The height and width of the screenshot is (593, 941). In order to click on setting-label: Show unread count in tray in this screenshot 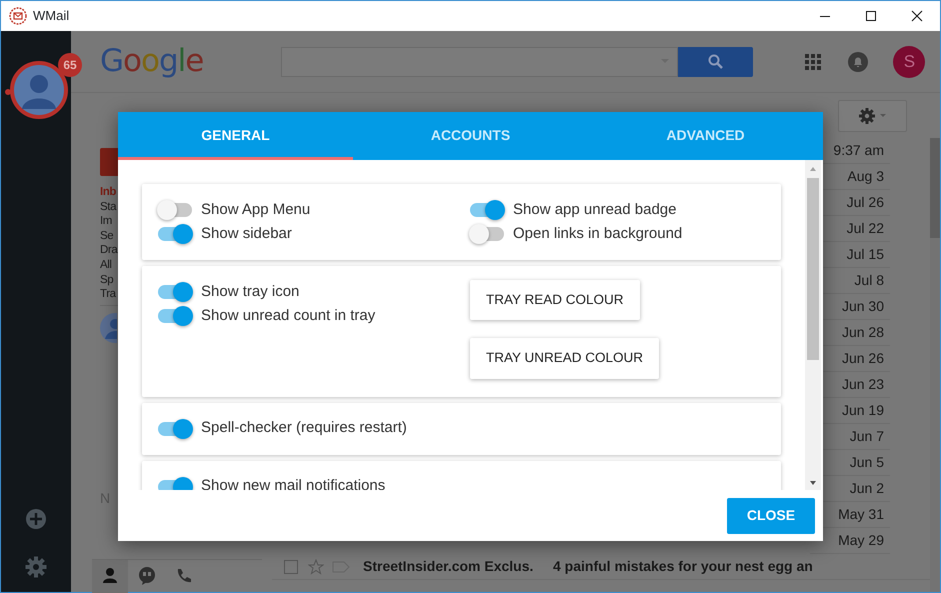, I will do `click(288, 316)`.